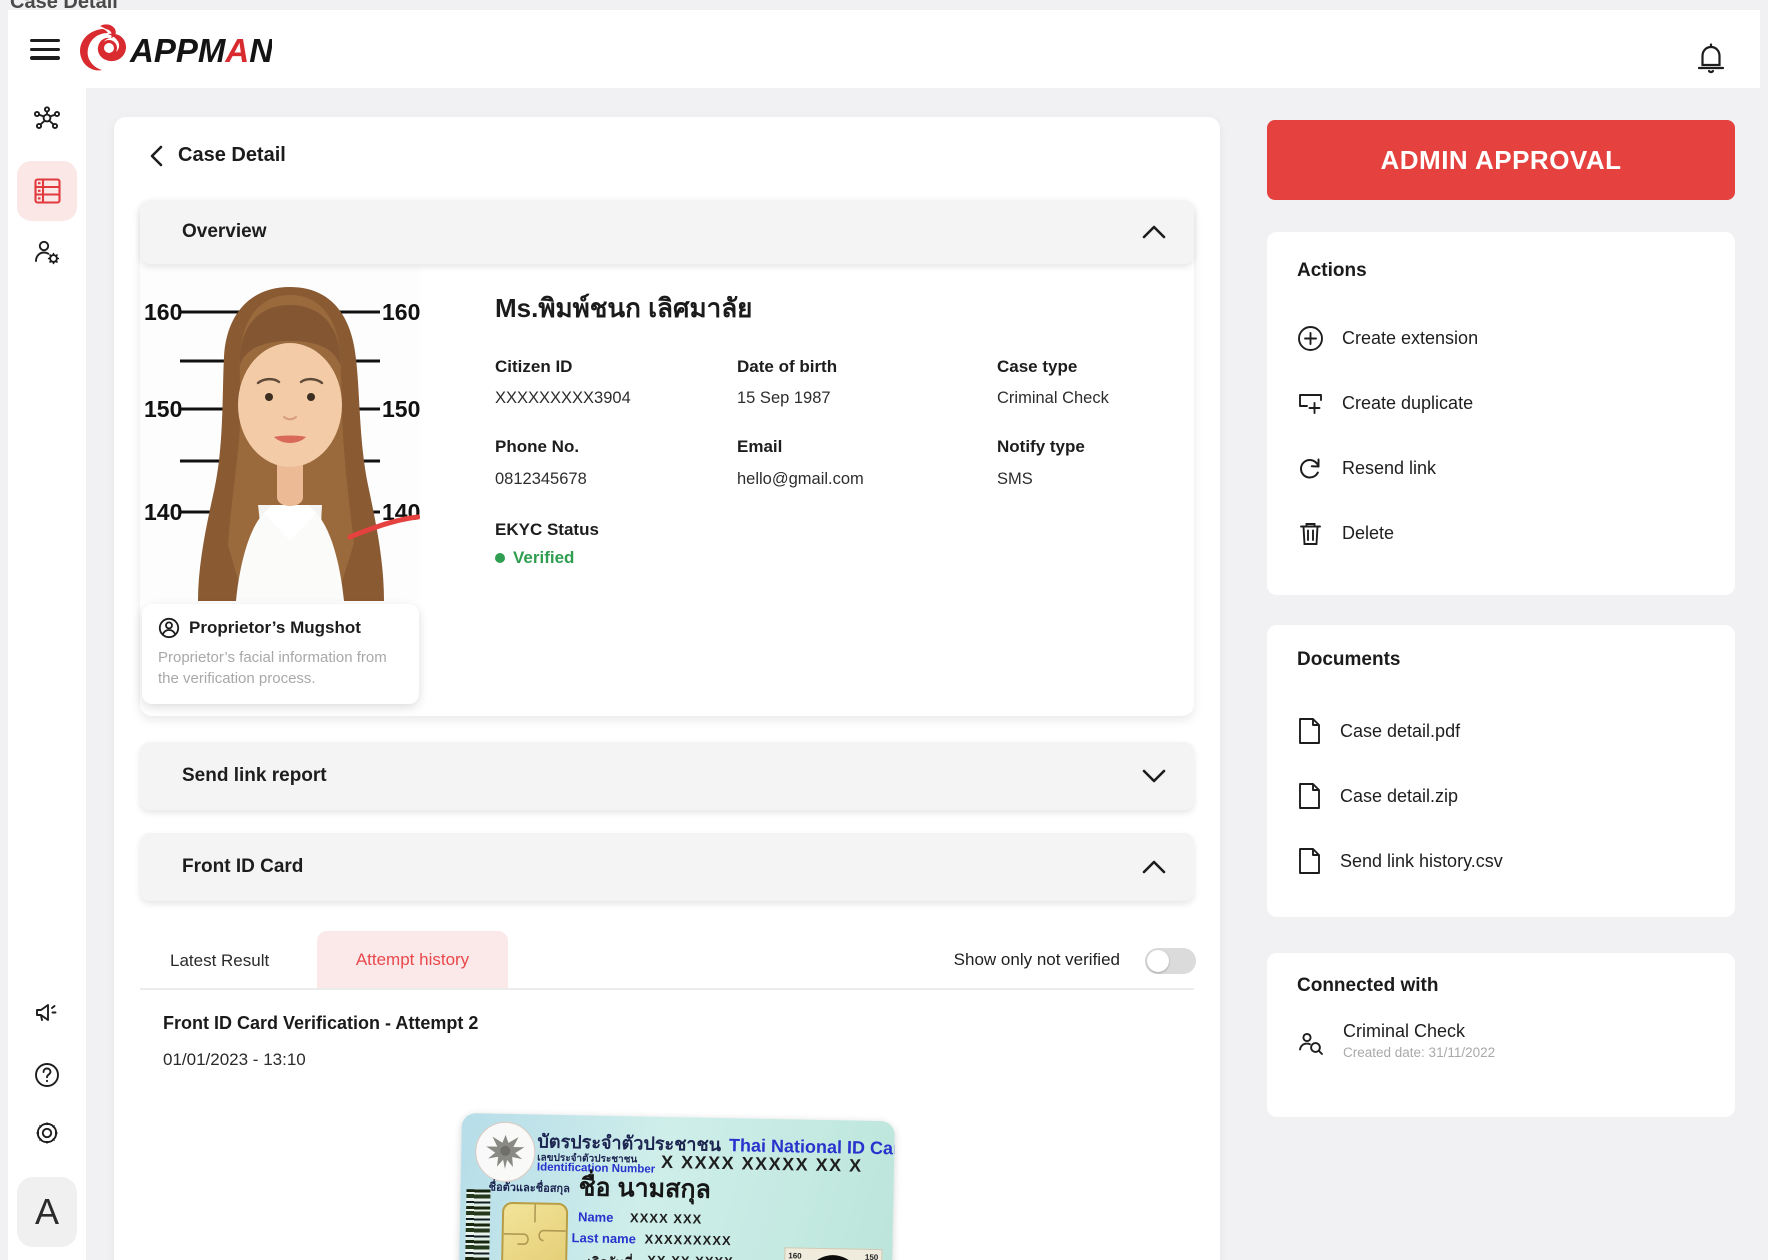 This screenshot has height=1260, width=1768. What do you see at coordinates (1419, 1052) in the screenshot?
I see `connected-created-date: Created date: 31/11/2022` at bounding box center [1419, 1052].